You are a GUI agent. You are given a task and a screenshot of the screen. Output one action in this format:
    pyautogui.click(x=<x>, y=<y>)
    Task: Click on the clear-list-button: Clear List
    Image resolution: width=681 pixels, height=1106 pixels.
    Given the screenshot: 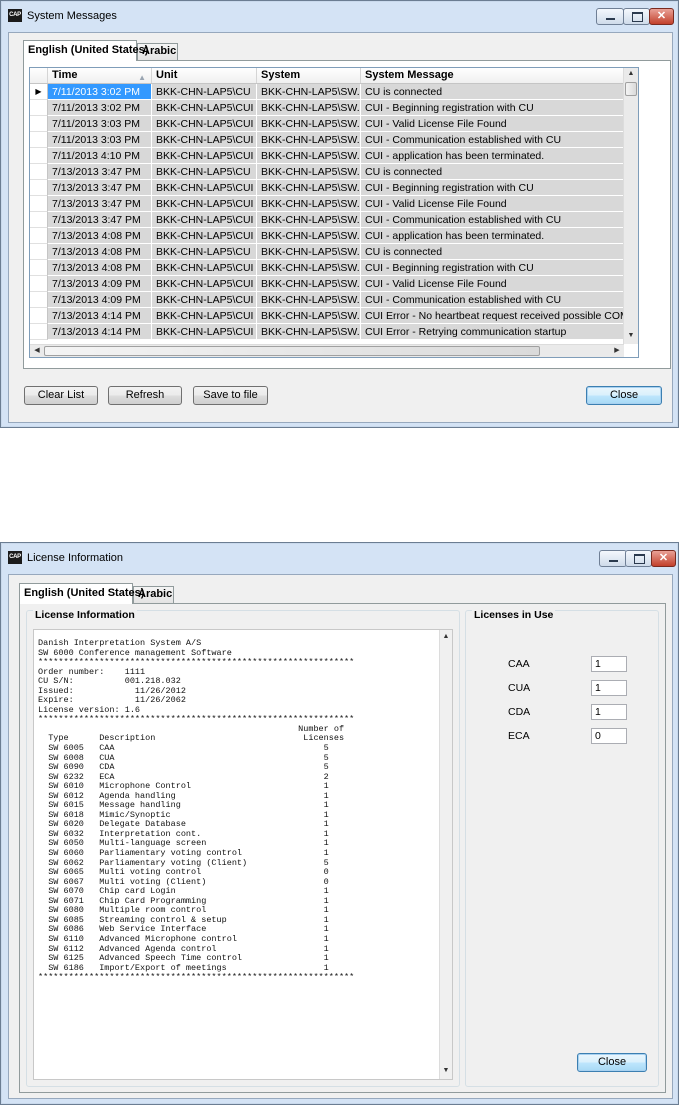 What is the action you would take?
    pyautogui.click(x=61, y=395)
    